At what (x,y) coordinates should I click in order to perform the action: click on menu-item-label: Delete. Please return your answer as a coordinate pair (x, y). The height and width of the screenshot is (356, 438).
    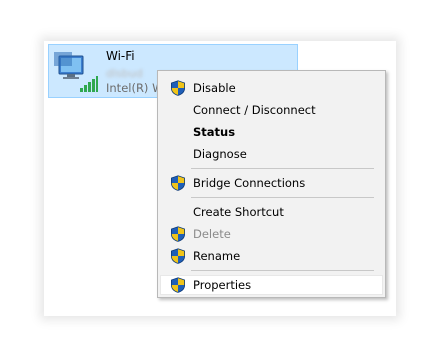
    Looking at the image, I should click on (212, 234).